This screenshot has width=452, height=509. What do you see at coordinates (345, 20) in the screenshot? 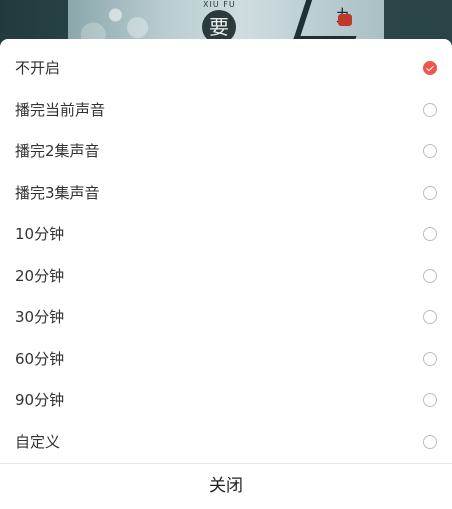
I see `cover-red-seal` at bounding box center [345, 20].